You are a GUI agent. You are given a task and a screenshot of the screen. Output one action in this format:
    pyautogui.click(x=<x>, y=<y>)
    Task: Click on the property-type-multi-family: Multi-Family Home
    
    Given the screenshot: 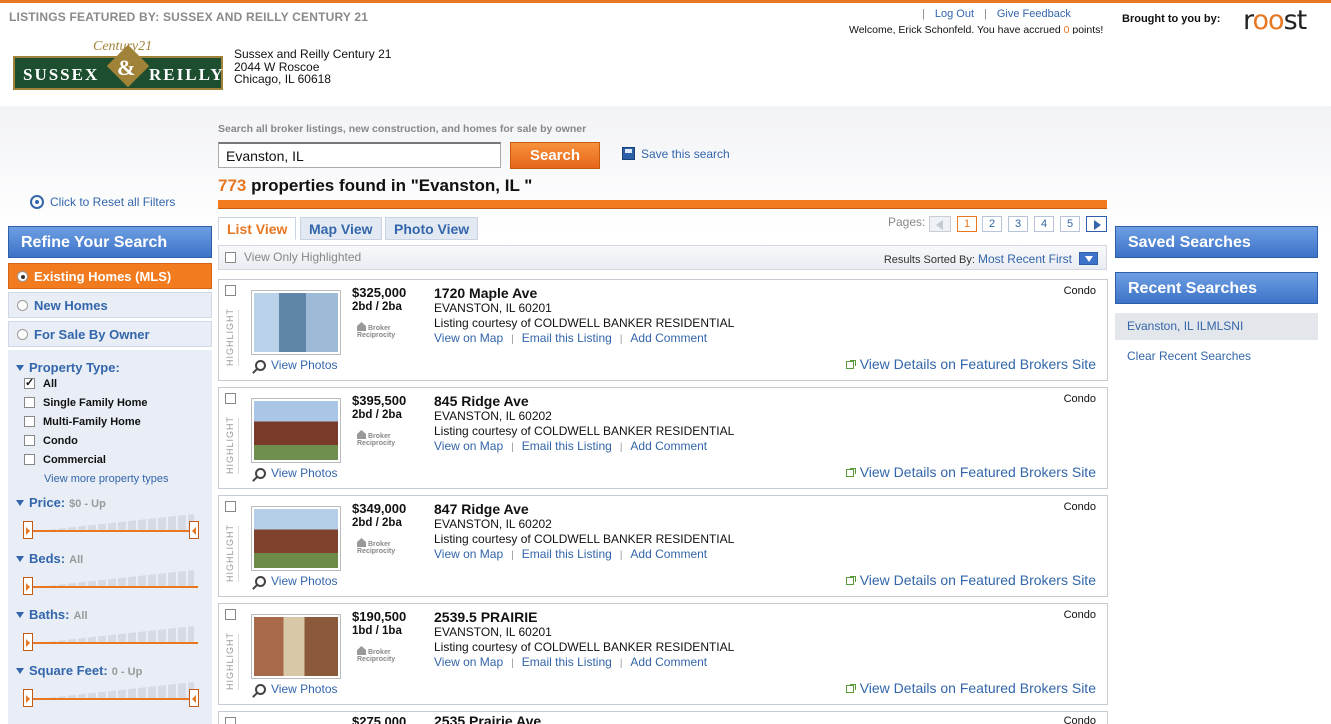 What is the action you would take?
    pyautogui.click(x=82, y=422)
    